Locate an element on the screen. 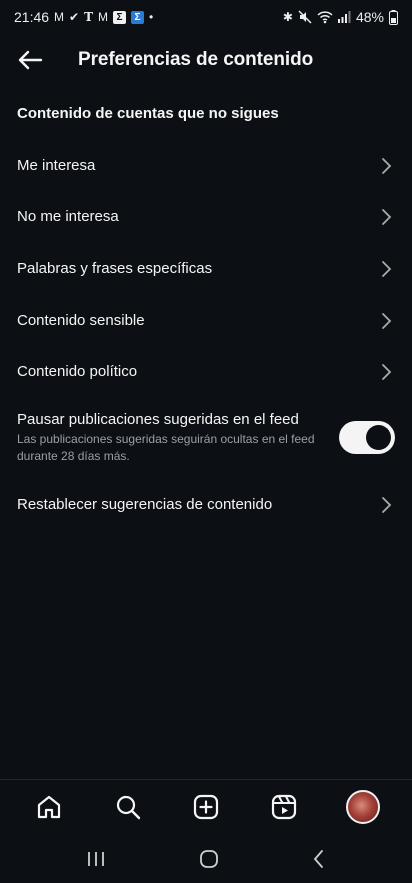 Image resolution: width=412 pixels, height=883 pixels. tab-create is located at coordinates (206, 807).